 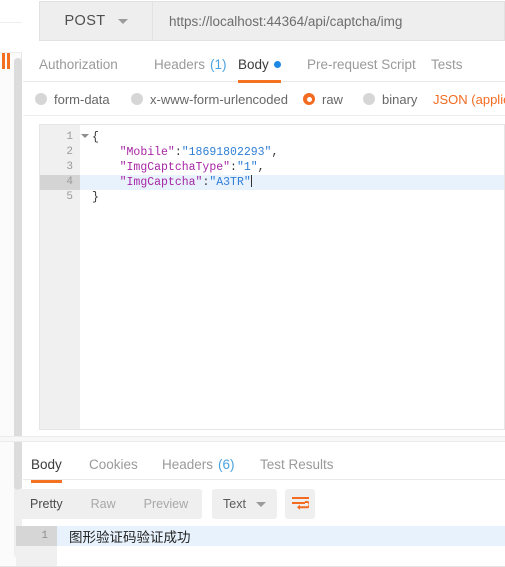 What do you see at coordinates (44, 536) in the screenshot?
I see `response-line-number: 1` at bounding box center [44, 536].